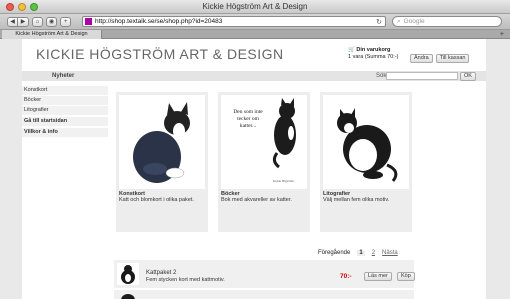  I want to click on buy-button: Köp, so click(406, 276).